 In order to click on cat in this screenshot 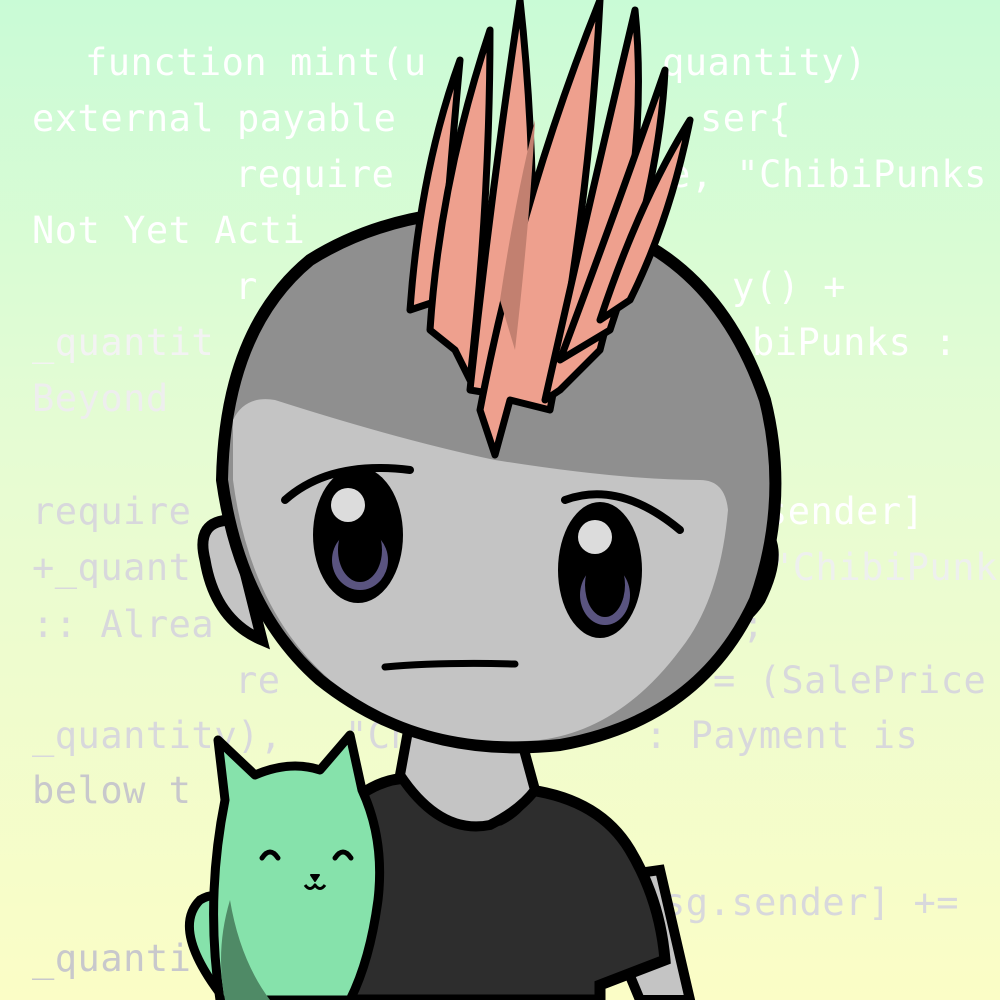, I will do `click(284, 865)`.